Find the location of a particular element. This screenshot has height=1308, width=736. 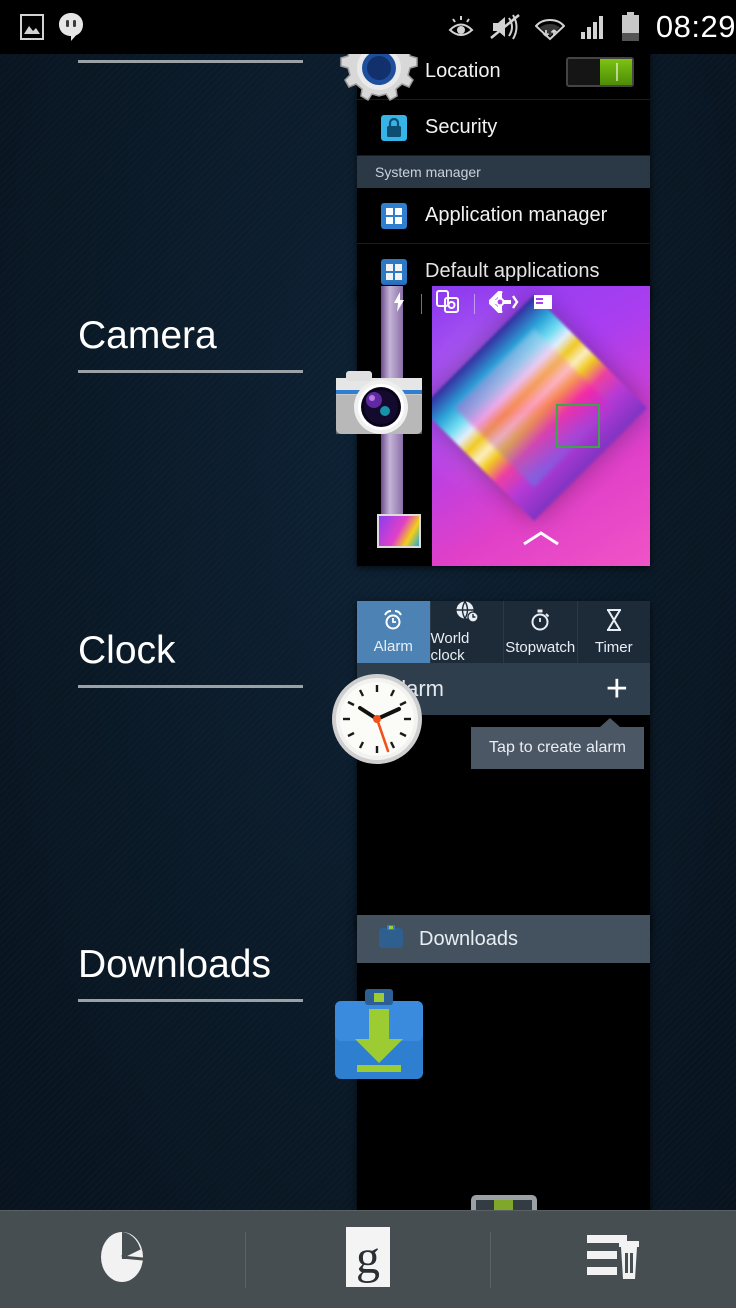

downloads-title-block: Downloads is located at coordinates (198, 972).